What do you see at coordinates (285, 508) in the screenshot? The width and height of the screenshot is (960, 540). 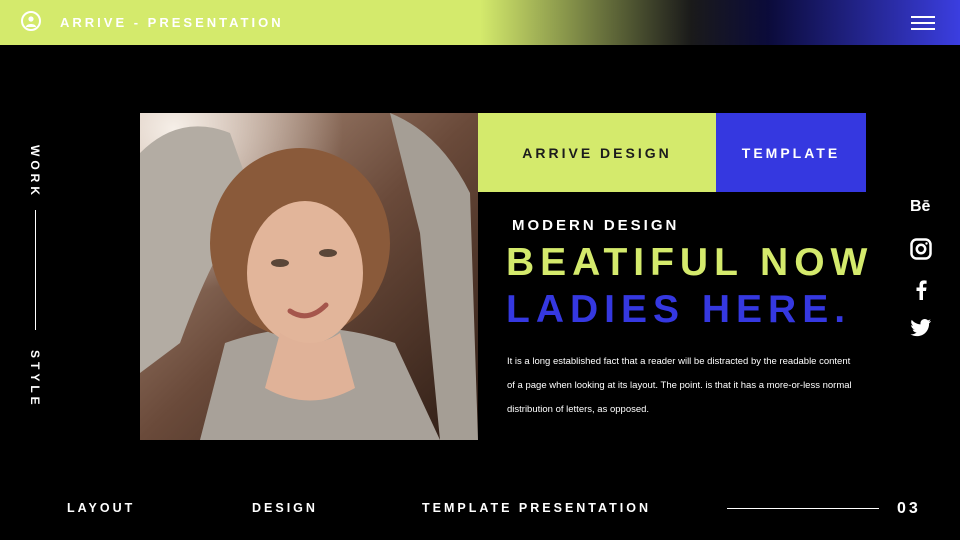 I see `footer-design: DESIGN` at bounding box center [285, 508].